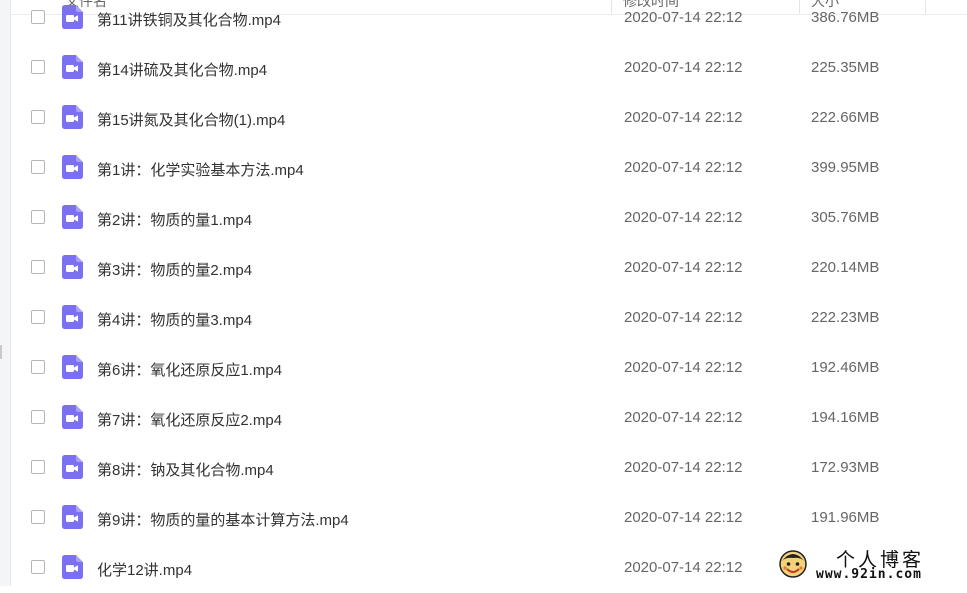 This screenshot has width=967, height=593. Describe the element at coordinates (185, 469) in the screenshot. I see `file-name: 第8讲：钠及其化合物.mp4` at that location.